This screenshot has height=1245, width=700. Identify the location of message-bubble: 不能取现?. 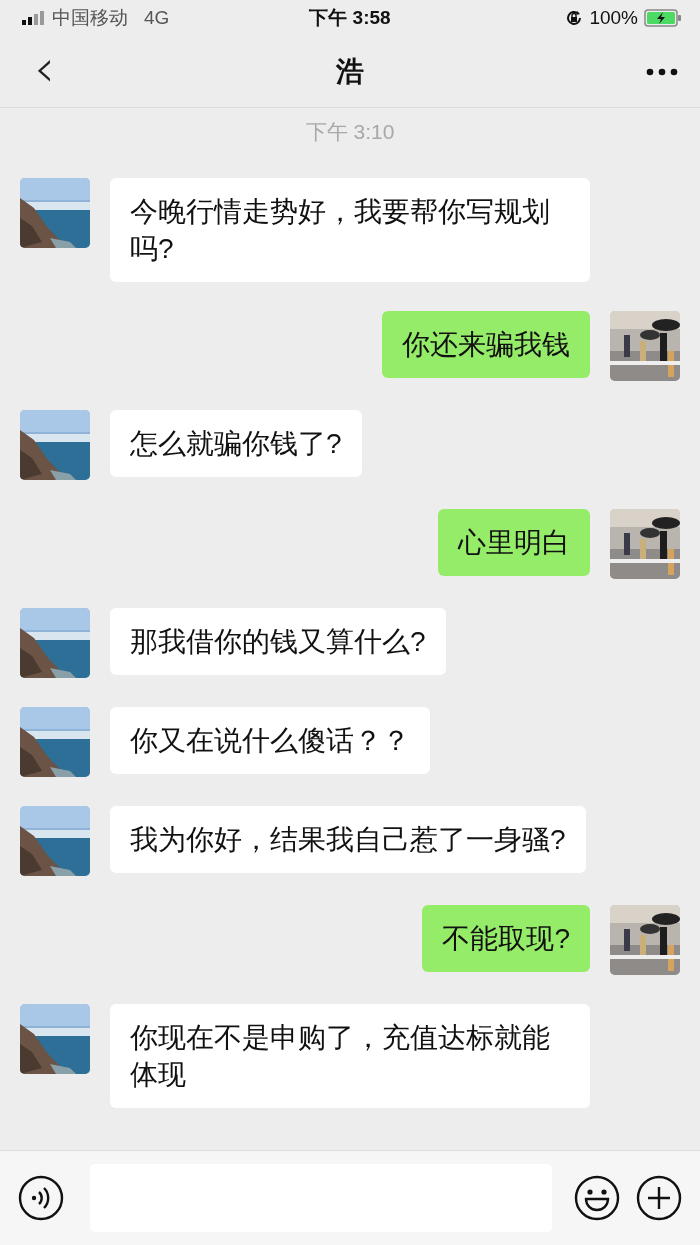
(506, 938).